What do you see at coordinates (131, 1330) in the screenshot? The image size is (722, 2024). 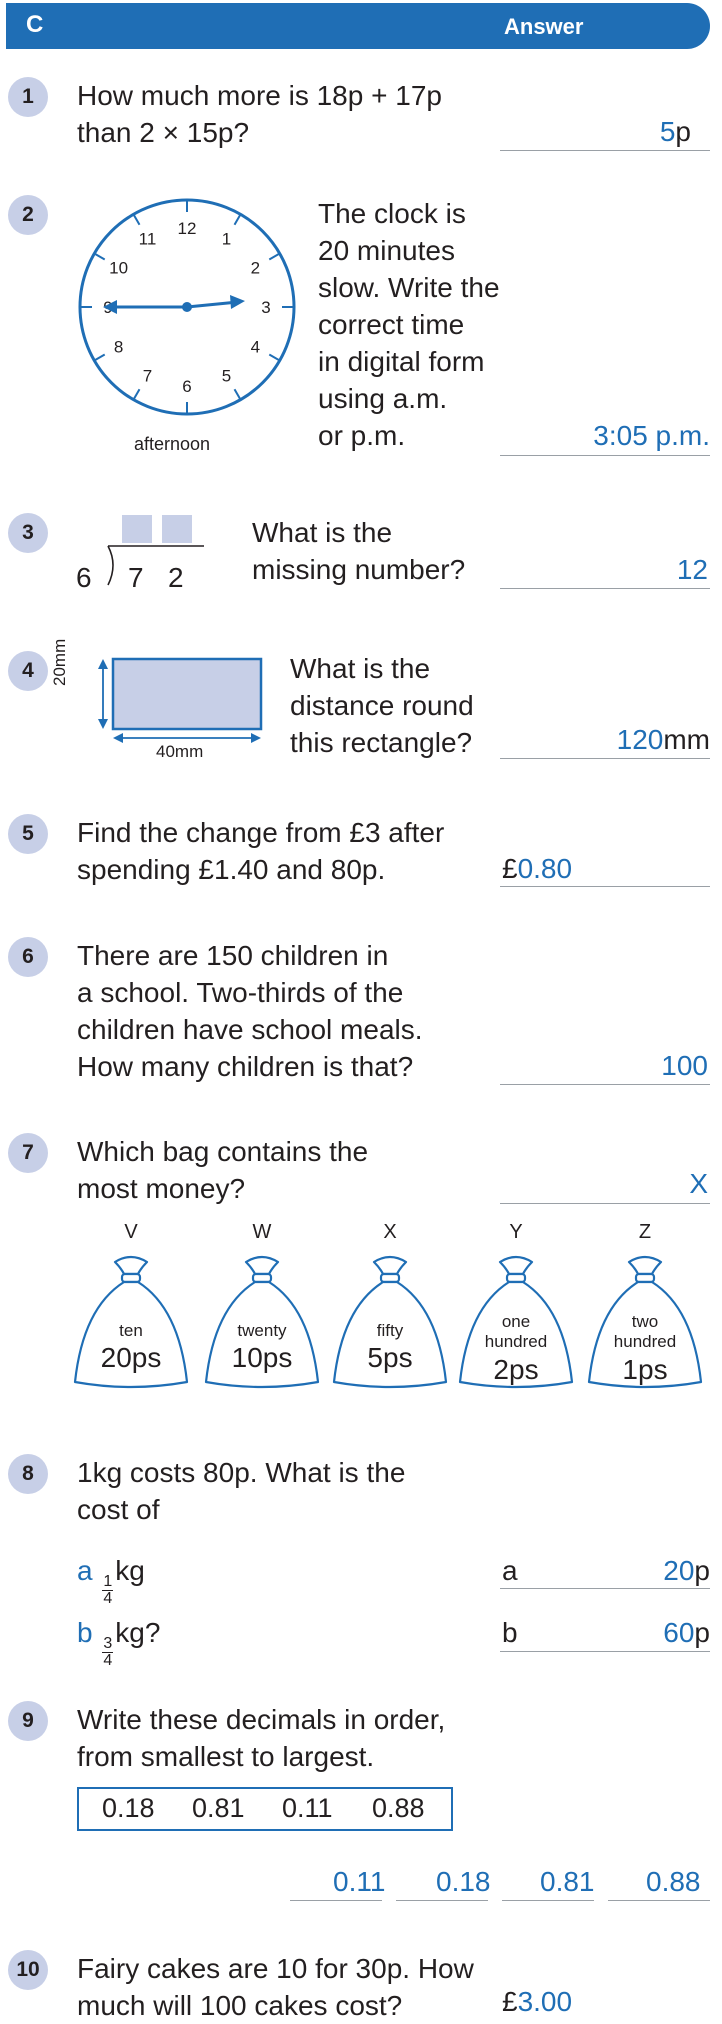 I see `bag-count-word: ten` at bounding box center [131, 1330].